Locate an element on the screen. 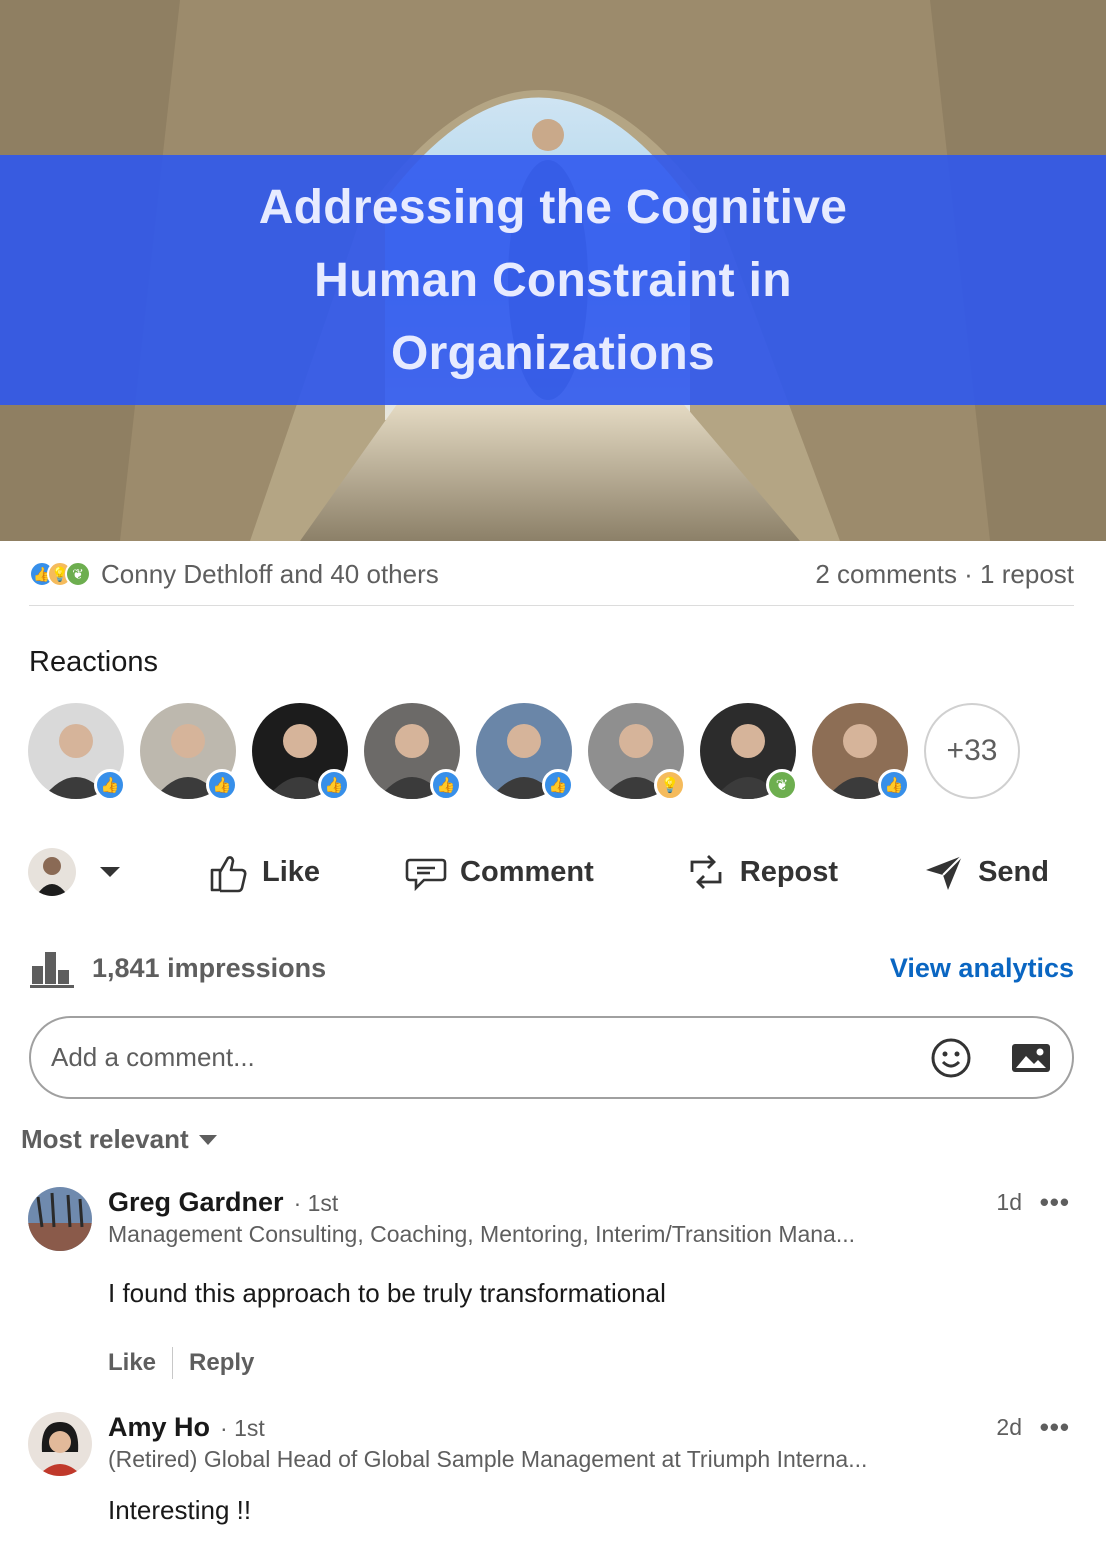 The height and width of the screenshot is (1560, 1112). comment-label: Comment is located at coordinates (527, 871).